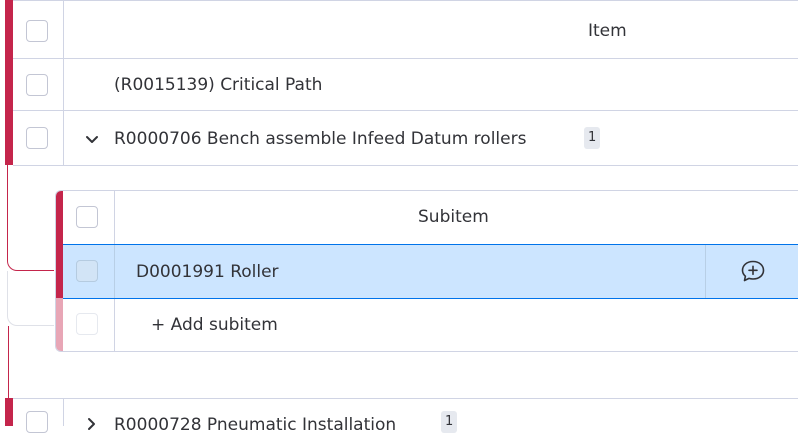  I want to click on table-row: R0000728 Pneumatic Installation 1, so click(405, 417).